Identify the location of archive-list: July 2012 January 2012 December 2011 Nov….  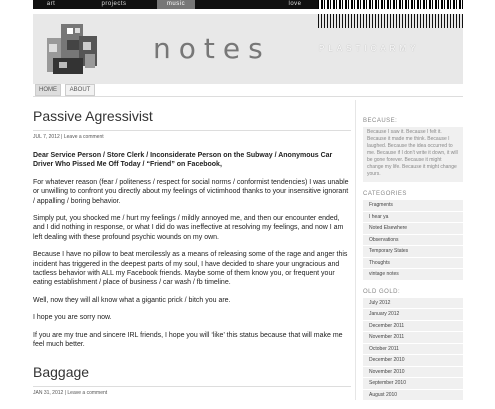
(413, 349).